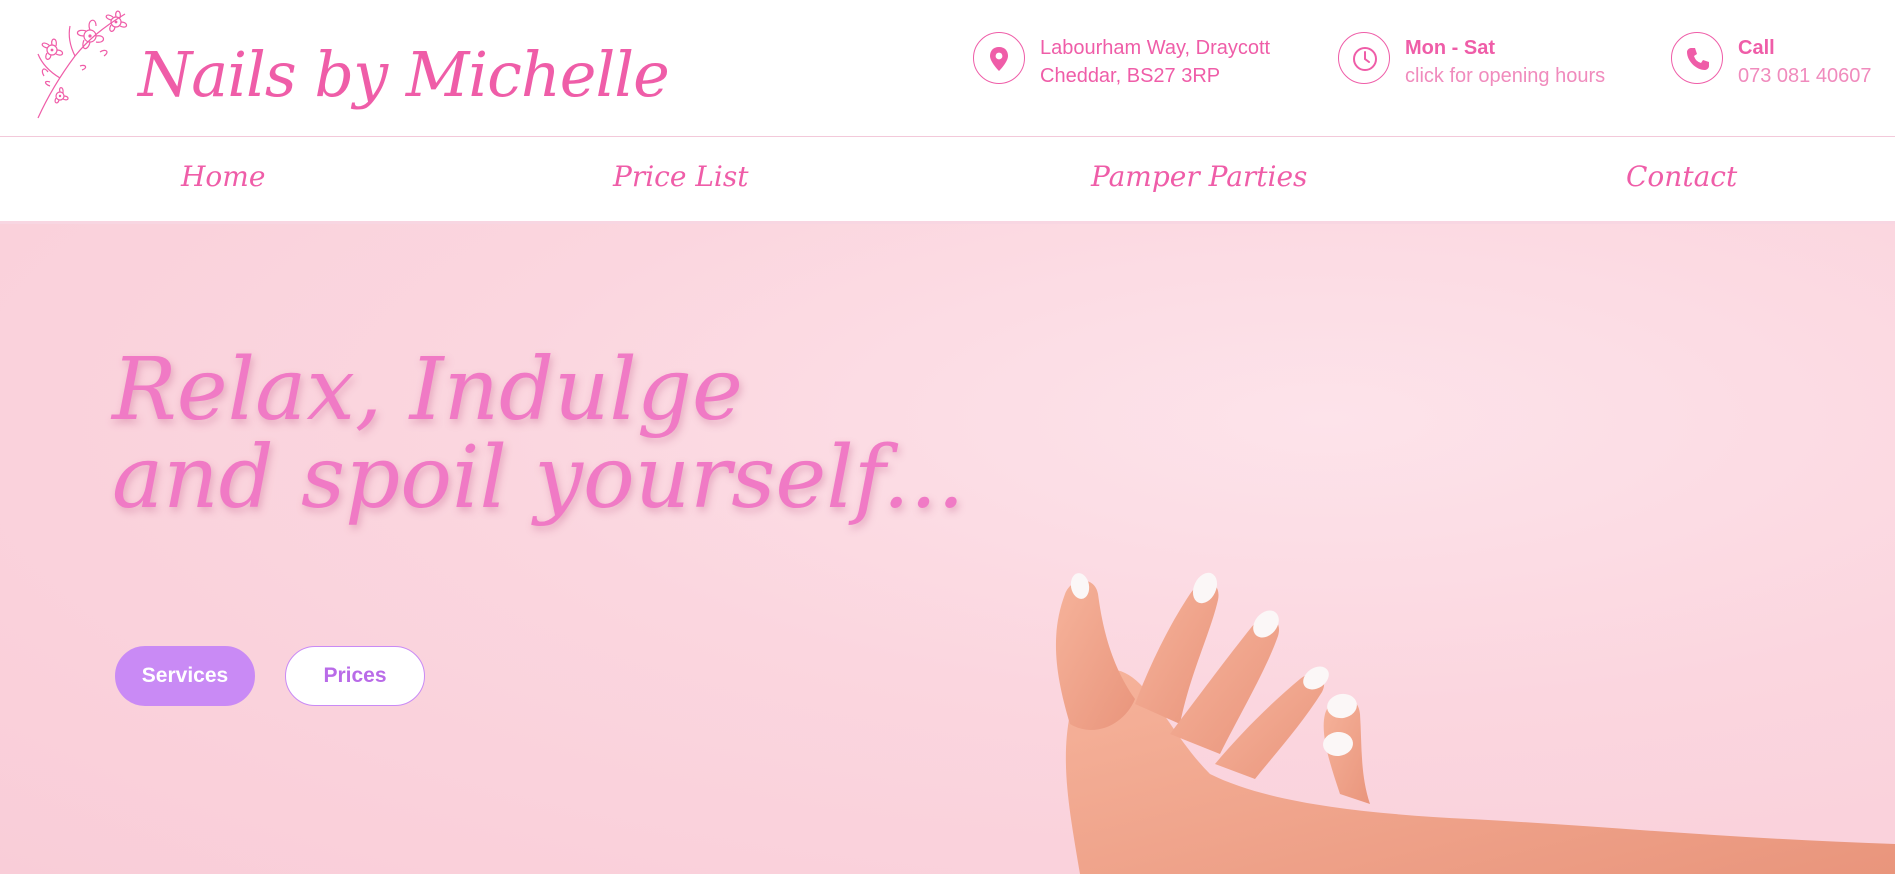  What do you see at coordinates (1130, 76) in the screenshot?
I see `location-line2: Cheddar, BS27 3RP` at bounding box center [1130, 76].